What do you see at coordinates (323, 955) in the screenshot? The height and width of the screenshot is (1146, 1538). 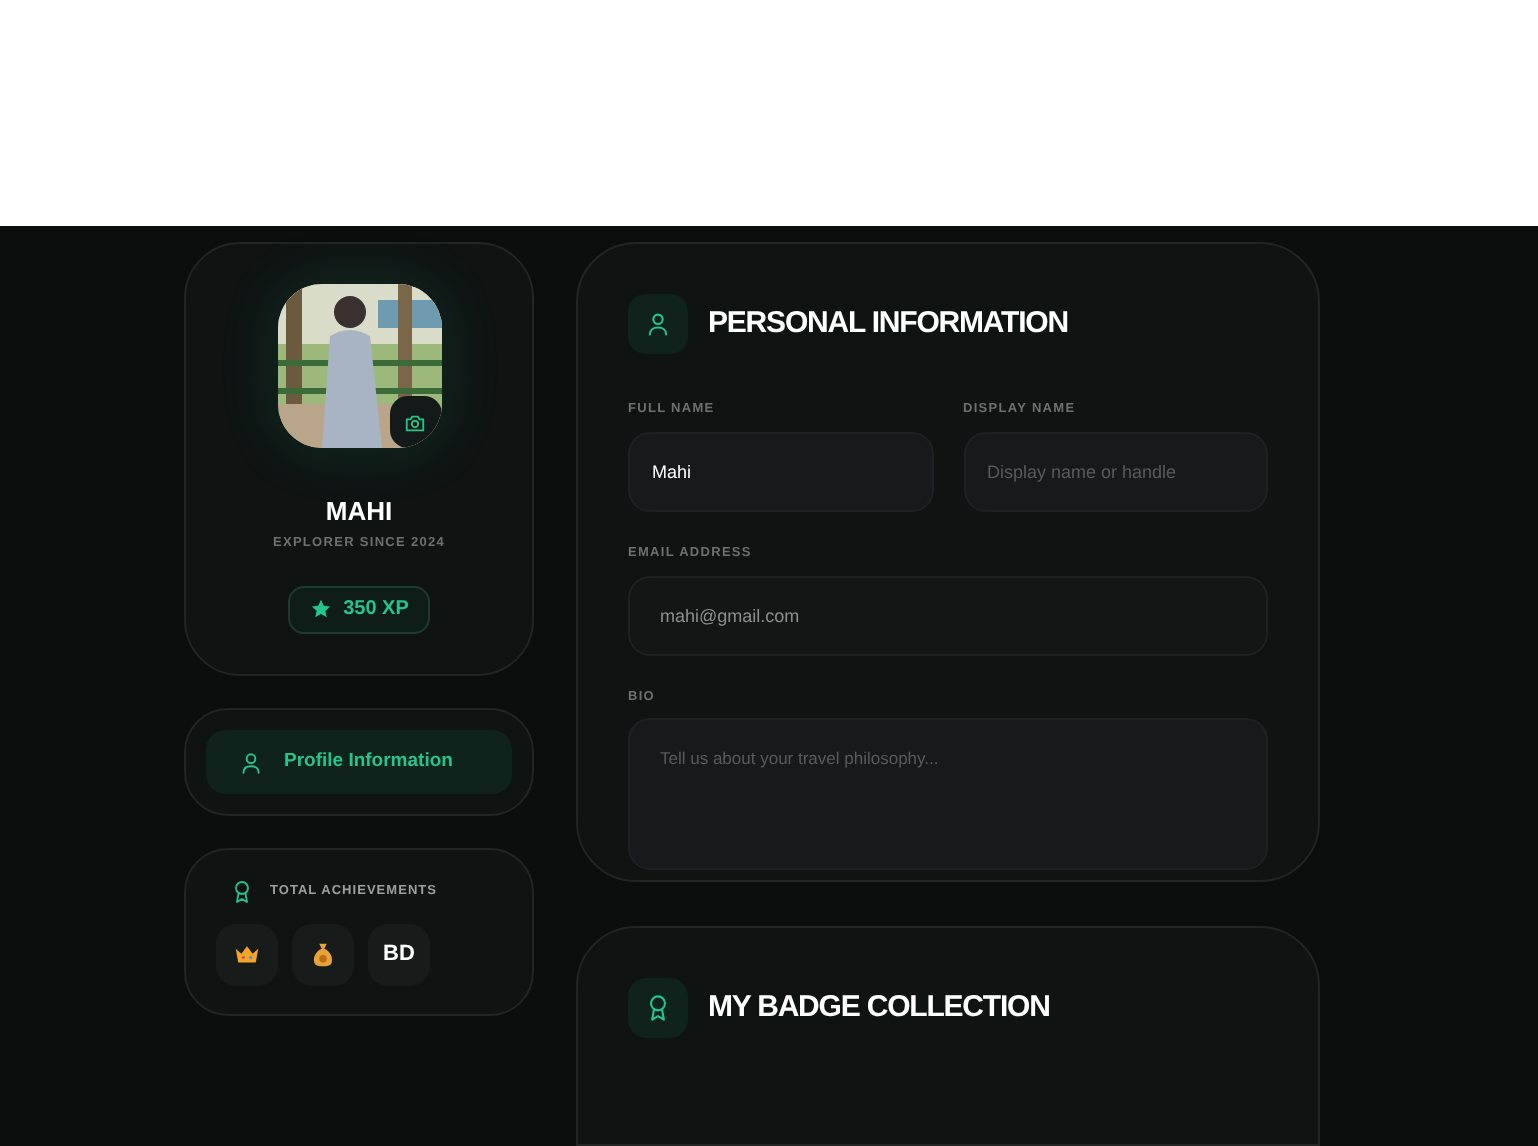 I see `money-bag-icon` at bounding box center [323, 955].